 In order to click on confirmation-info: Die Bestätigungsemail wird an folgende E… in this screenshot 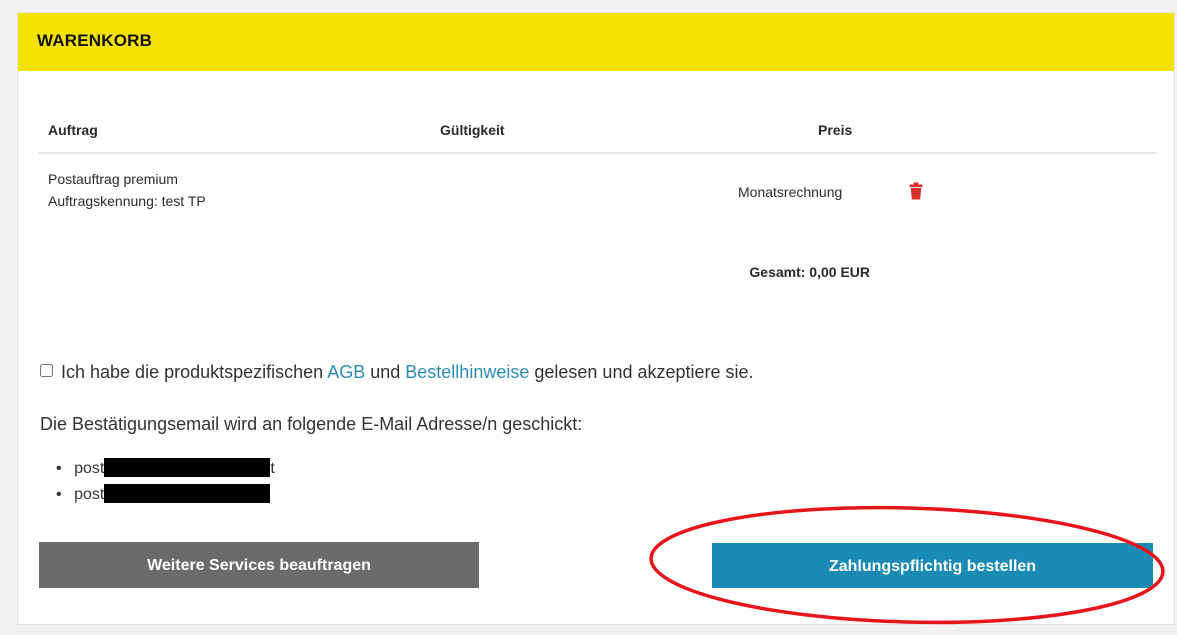, I will do `click(311, 424)`.